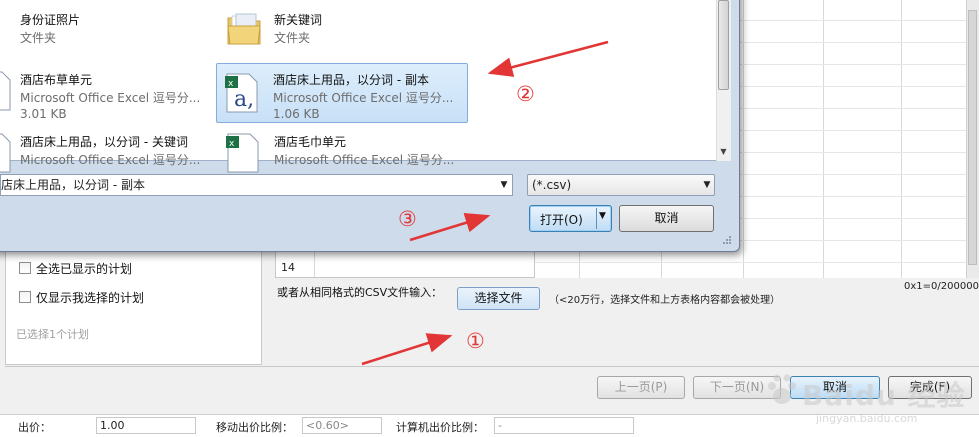 The image size is (979, 437). I want to click on annotation-step-2: ②, so click(525, 94).